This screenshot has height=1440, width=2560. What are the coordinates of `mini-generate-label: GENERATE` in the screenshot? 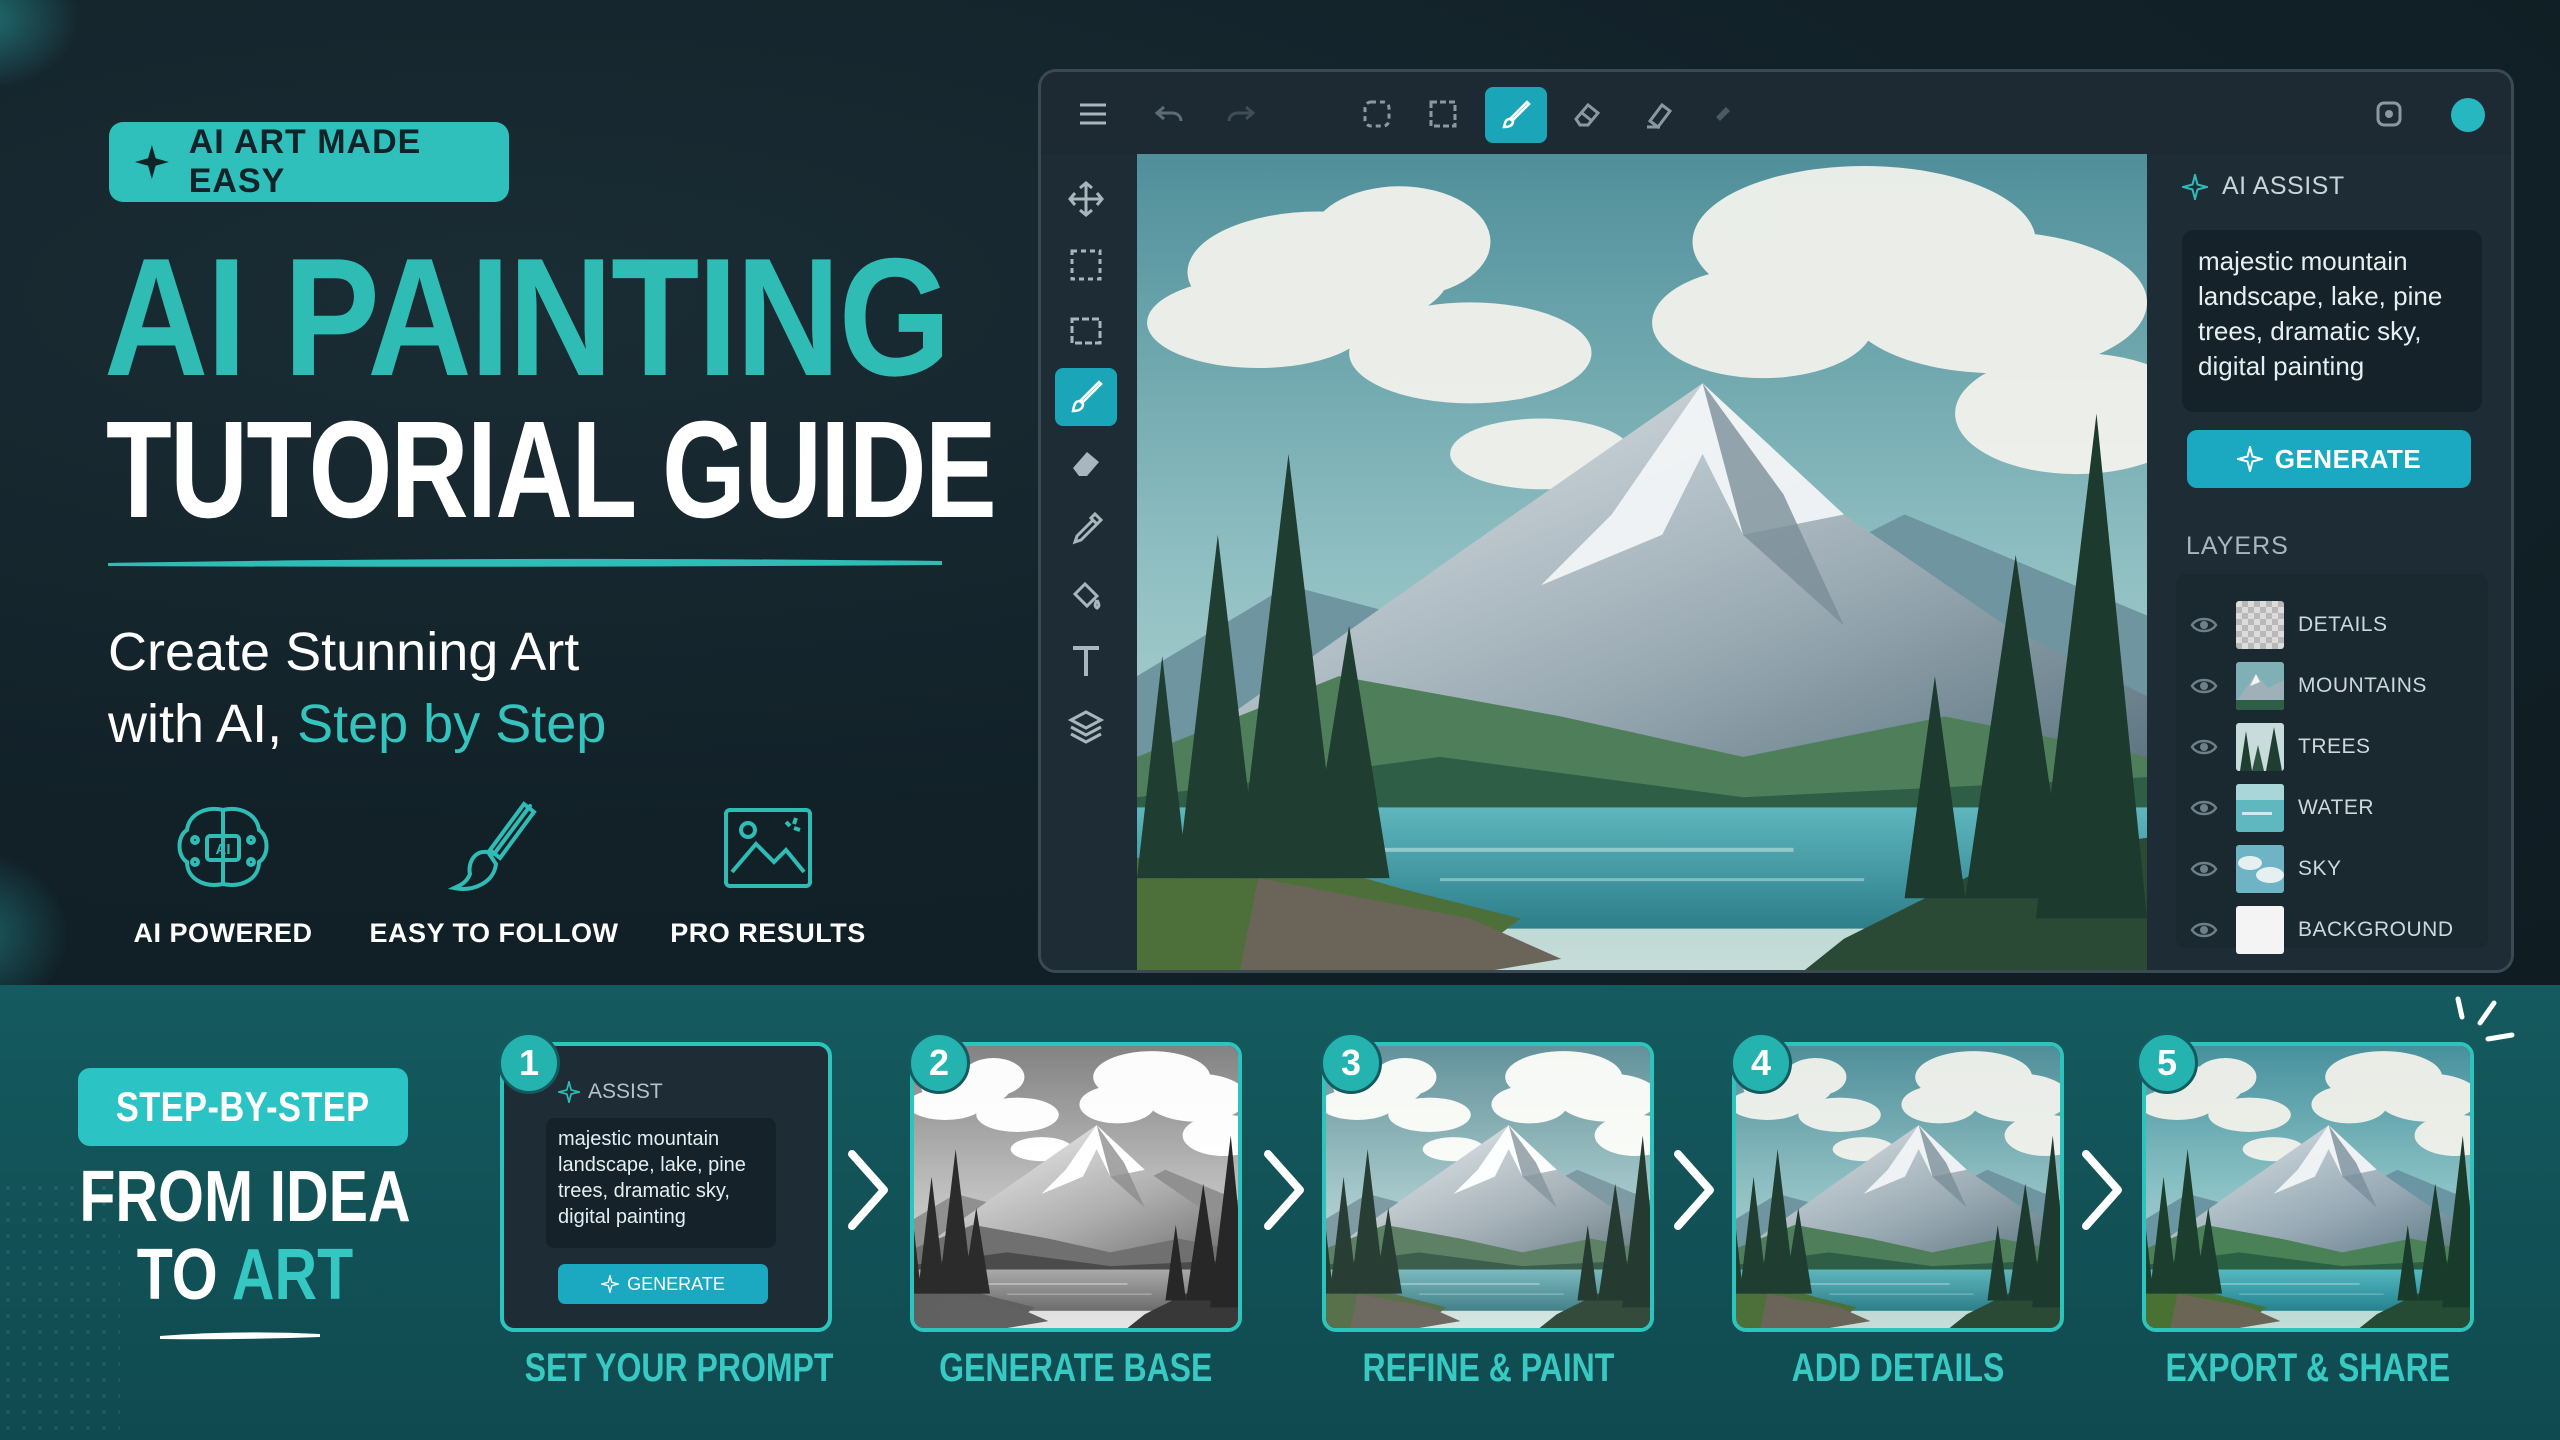 It's located at (676, 1283).